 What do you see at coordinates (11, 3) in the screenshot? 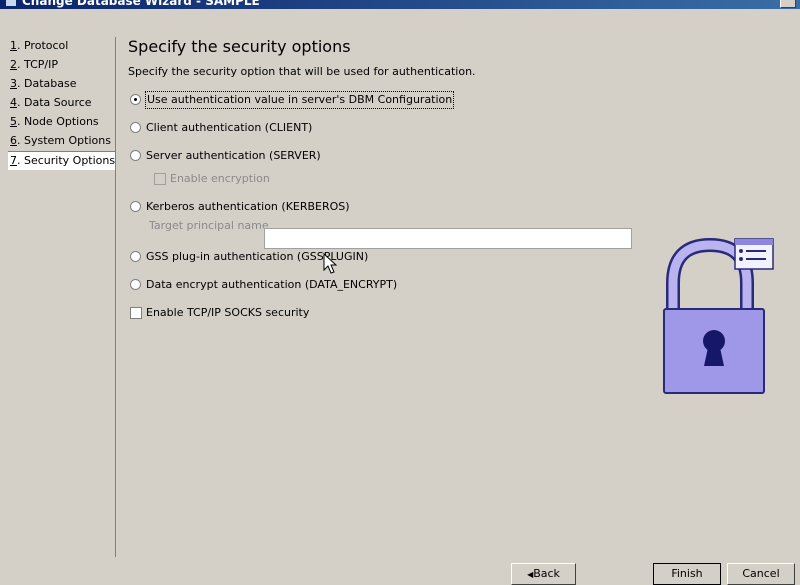
I see `app-icon` at bounding box center [11, 3].